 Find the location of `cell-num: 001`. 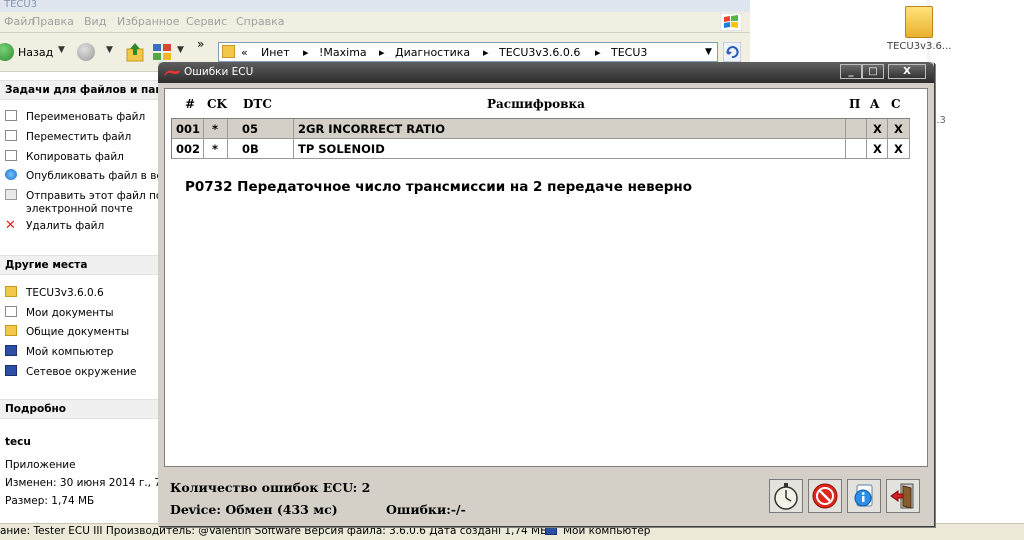

cell-num: 001 is located at coordinates (188, 129).